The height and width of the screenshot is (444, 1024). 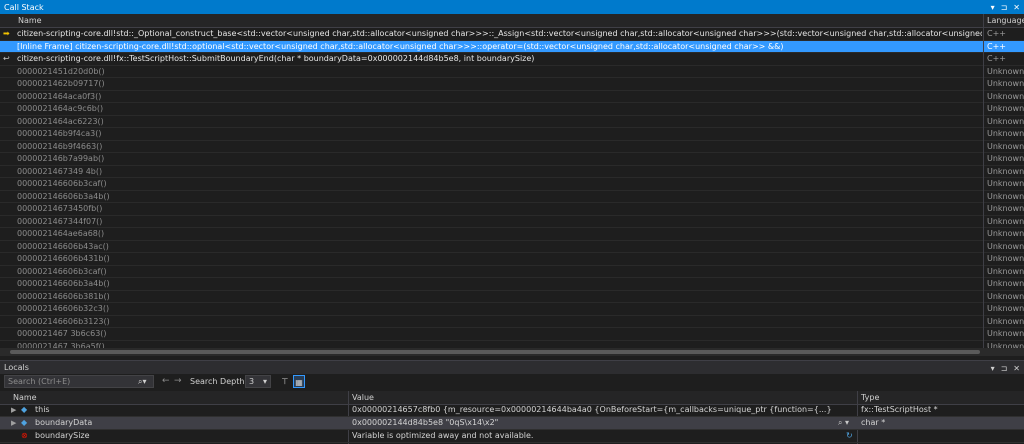 I want to click on callstack-frame-row: 0000021467349 4b() Unknown, so click(x=512, y=172).